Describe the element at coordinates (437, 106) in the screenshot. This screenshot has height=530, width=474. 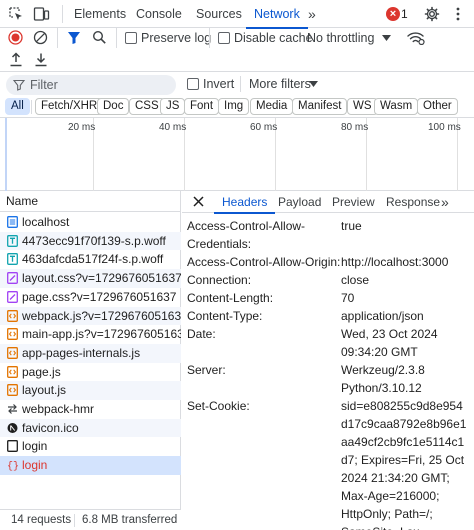
I see `chip-other: Other` at that location.